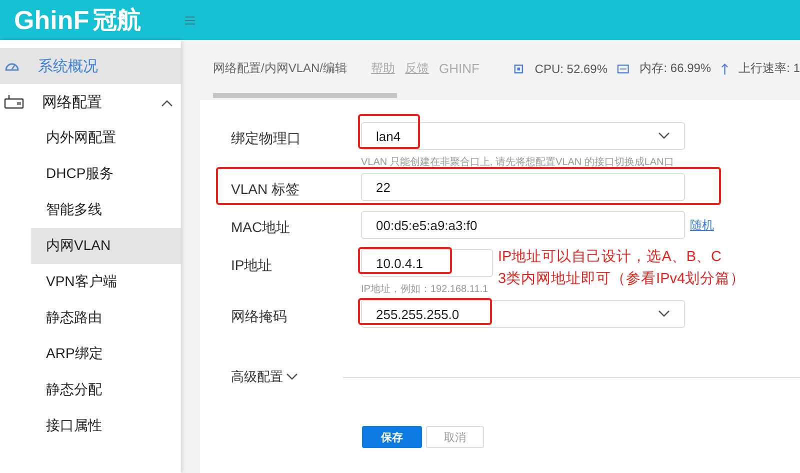 This screenshot has height=473, width=800. Describe the element at coordinates (280, 68) in the screenshot. I see `breadcrumb: 网络配置/内网VLAN/编辑` at that location.